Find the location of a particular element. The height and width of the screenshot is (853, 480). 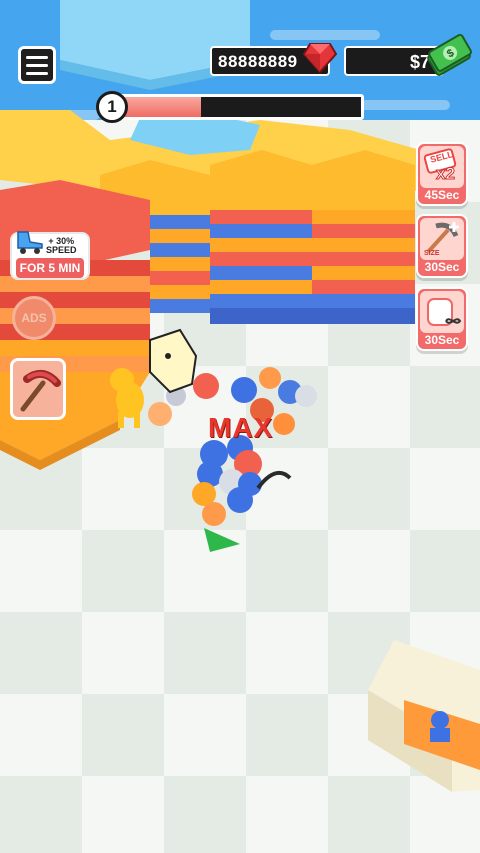

size-boost-button: SIZE 30Sec is located at coordinates (442, 246).